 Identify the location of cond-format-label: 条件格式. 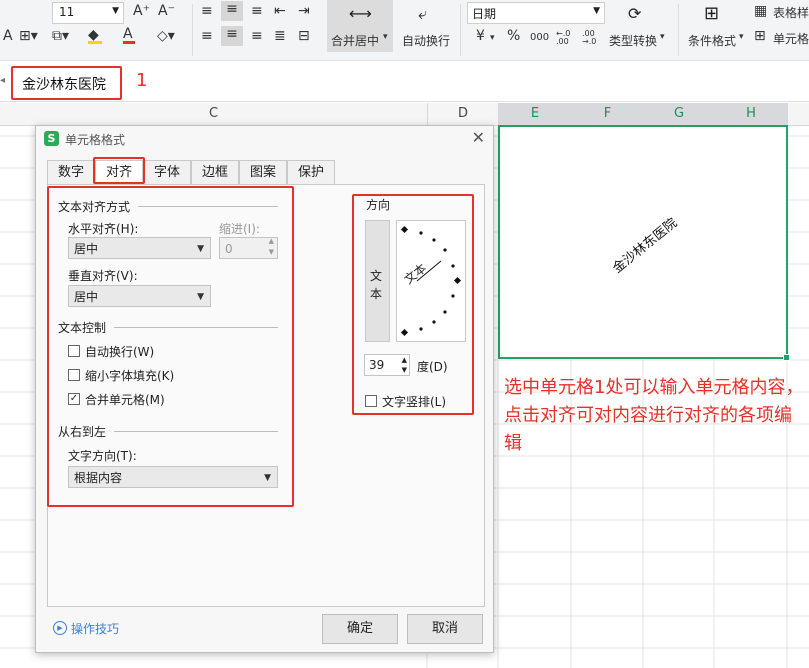
(712, 41).